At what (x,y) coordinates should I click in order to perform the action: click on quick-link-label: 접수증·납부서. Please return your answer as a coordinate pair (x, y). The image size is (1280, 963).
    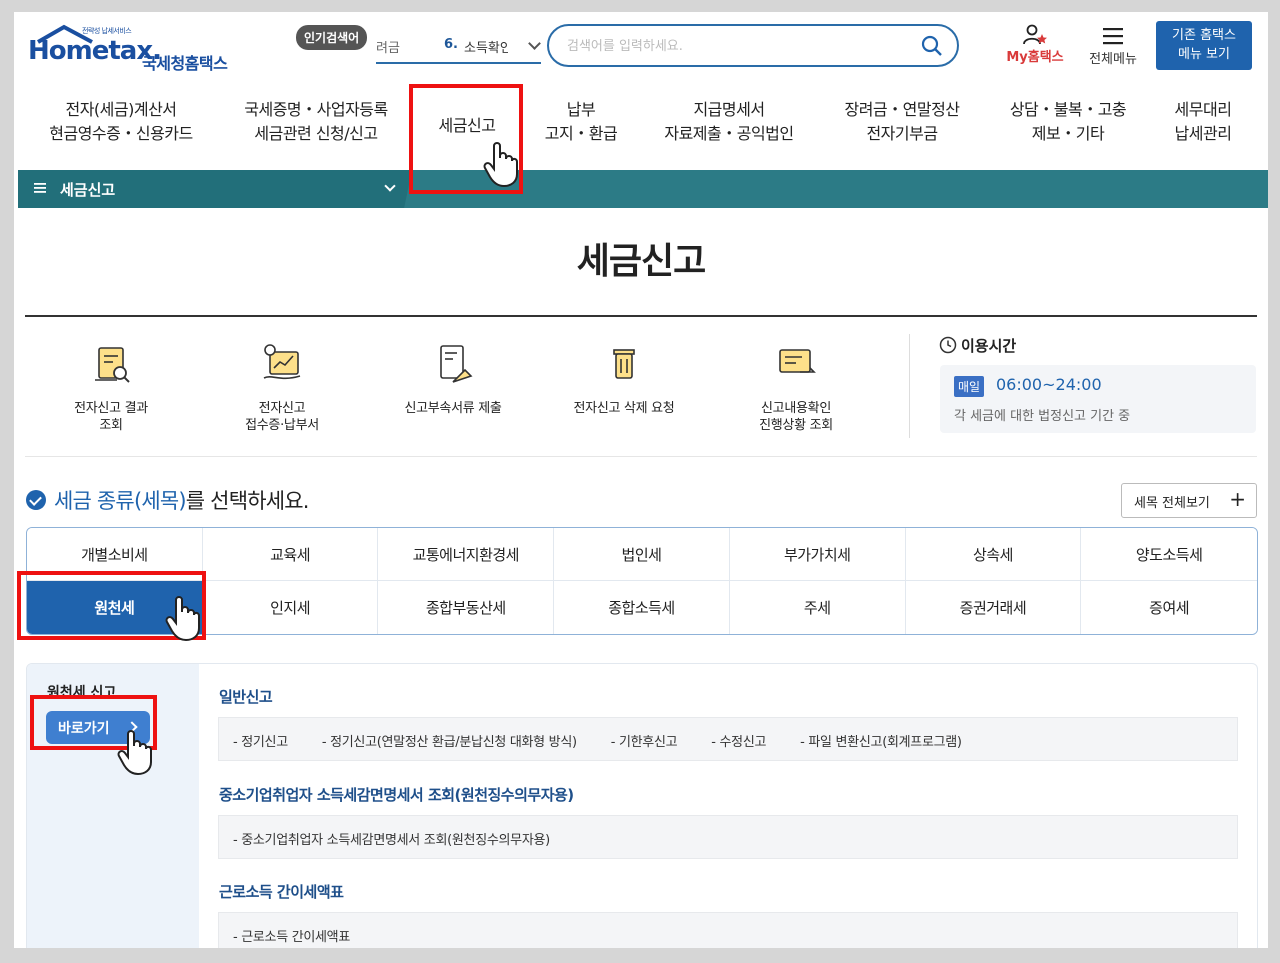
    Looking at the image, I should click on (282, 425).